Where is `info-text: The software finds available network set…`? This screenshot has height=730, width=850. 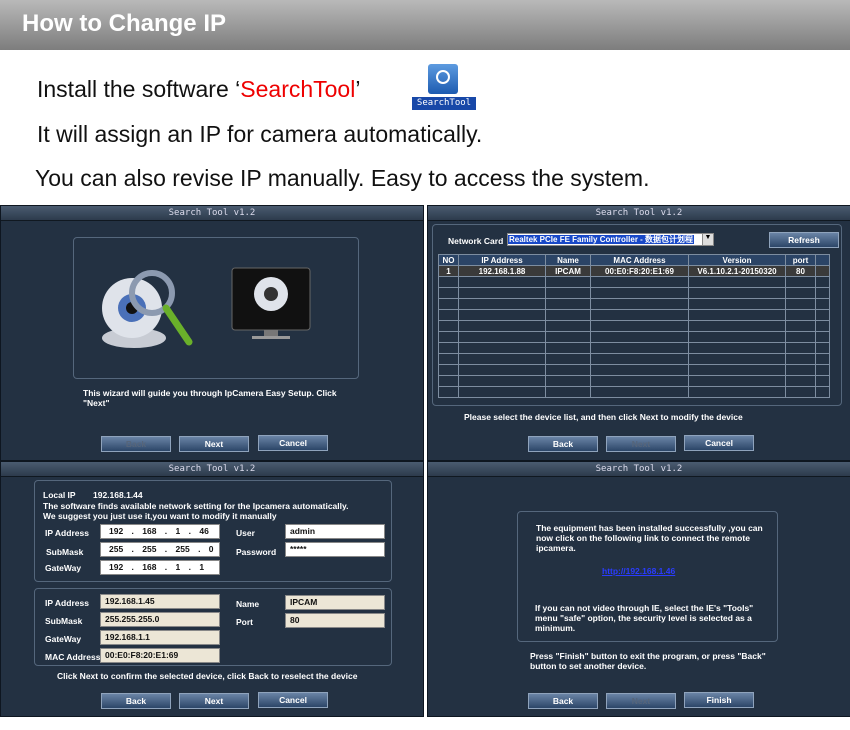 info-text: The software finds available network set… is located at coordinates (196, 506).